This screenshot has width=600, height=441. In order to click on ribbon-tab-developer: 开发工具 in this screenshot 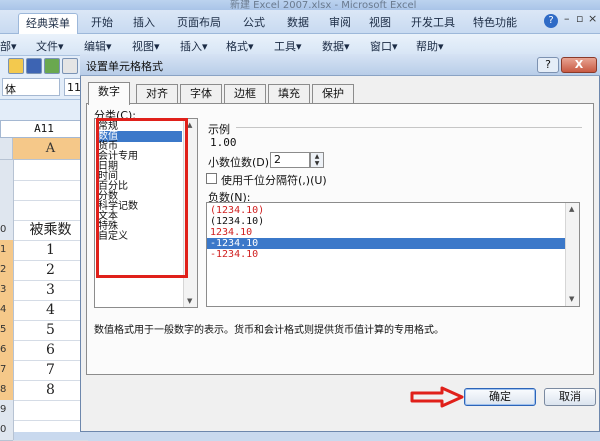, I will do `click(433, 23)`.